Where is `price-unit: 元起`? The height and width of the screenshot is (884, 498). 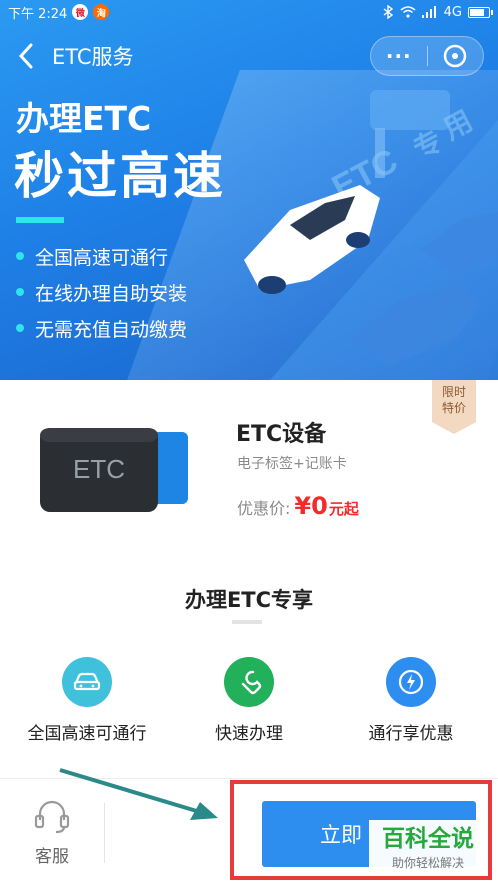
price-unit: 元起 is located at coordinates (343, 509).